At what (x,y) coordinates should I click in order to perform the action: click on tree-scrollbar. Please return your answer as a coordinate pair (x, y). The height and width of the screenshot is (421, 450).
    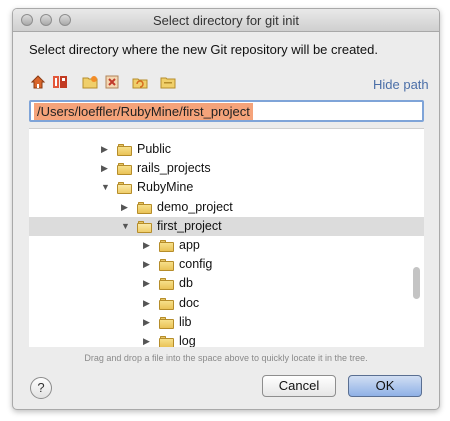
    Looking at the image, I should click on (416, 283).